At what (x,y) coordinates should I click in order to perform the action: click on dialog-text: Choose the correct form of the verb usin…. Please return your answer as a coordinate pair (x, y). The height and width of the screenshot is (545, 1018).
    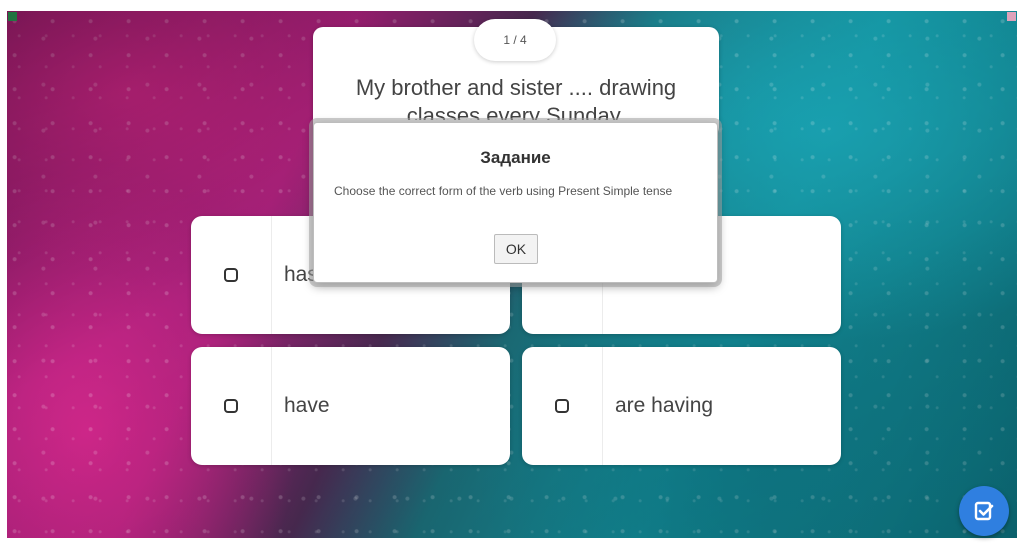
    Looking at the image, I should click on (503, 191).